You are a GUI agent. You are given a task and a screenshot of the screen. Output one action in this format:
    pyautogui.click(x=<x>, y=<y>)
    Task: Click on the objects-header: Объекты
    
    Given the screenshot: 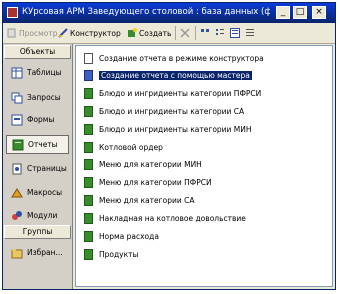 What is the action you would take?
    pyautogui.click(x=37, y=52)
    